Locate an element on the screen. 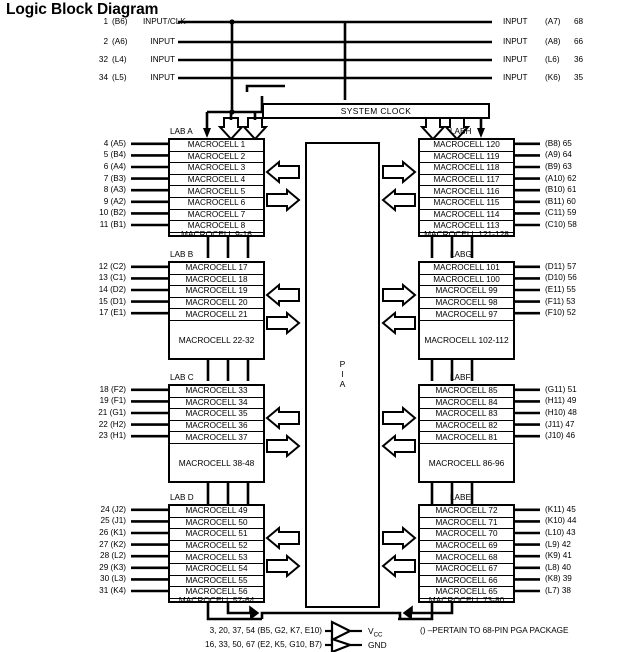 Image resolution: width=625 pixels, height=652 pixels. macrocell-row: MACROCELL 4 is located at coordinates (216, 180).